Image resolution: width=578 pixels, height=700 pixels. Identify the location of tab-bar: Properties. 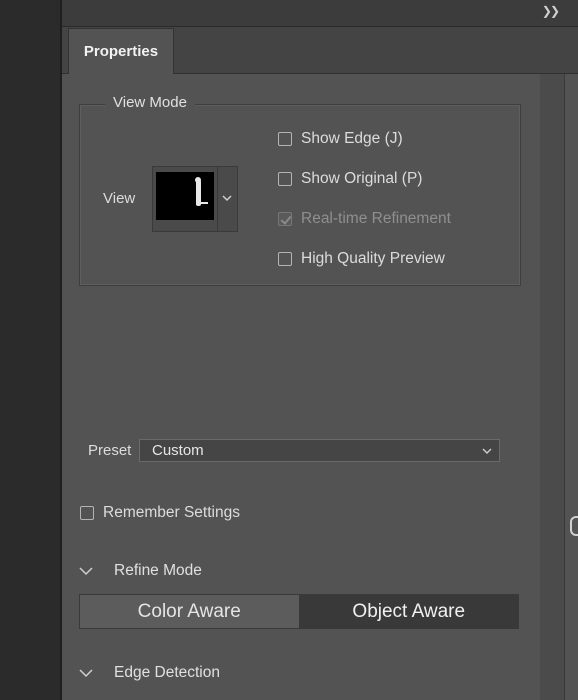
(320, 50).